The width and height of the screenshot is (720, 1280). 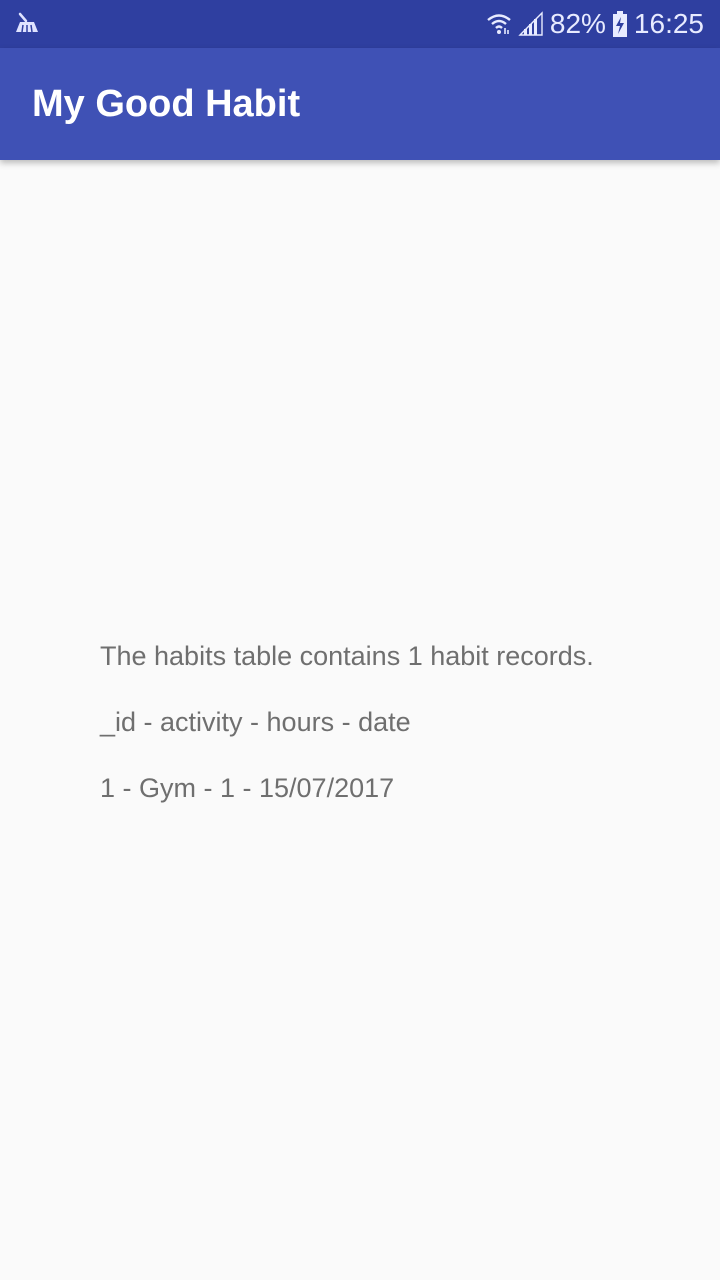 I want to click on table-header-text: _id - activity - hours - date, so click(x=255, y=722).